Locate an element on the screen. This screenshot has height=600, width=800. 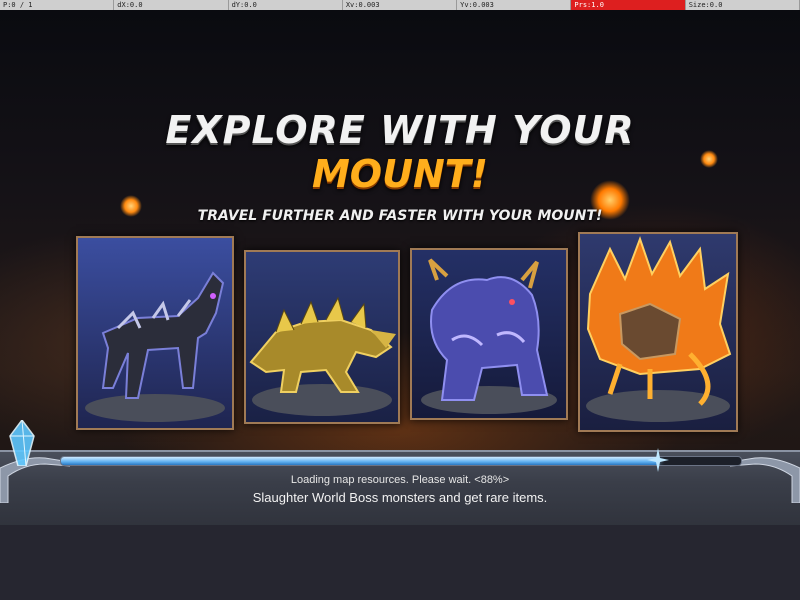
delta-y: dY:0.0 is located at coordinates (286, 5).